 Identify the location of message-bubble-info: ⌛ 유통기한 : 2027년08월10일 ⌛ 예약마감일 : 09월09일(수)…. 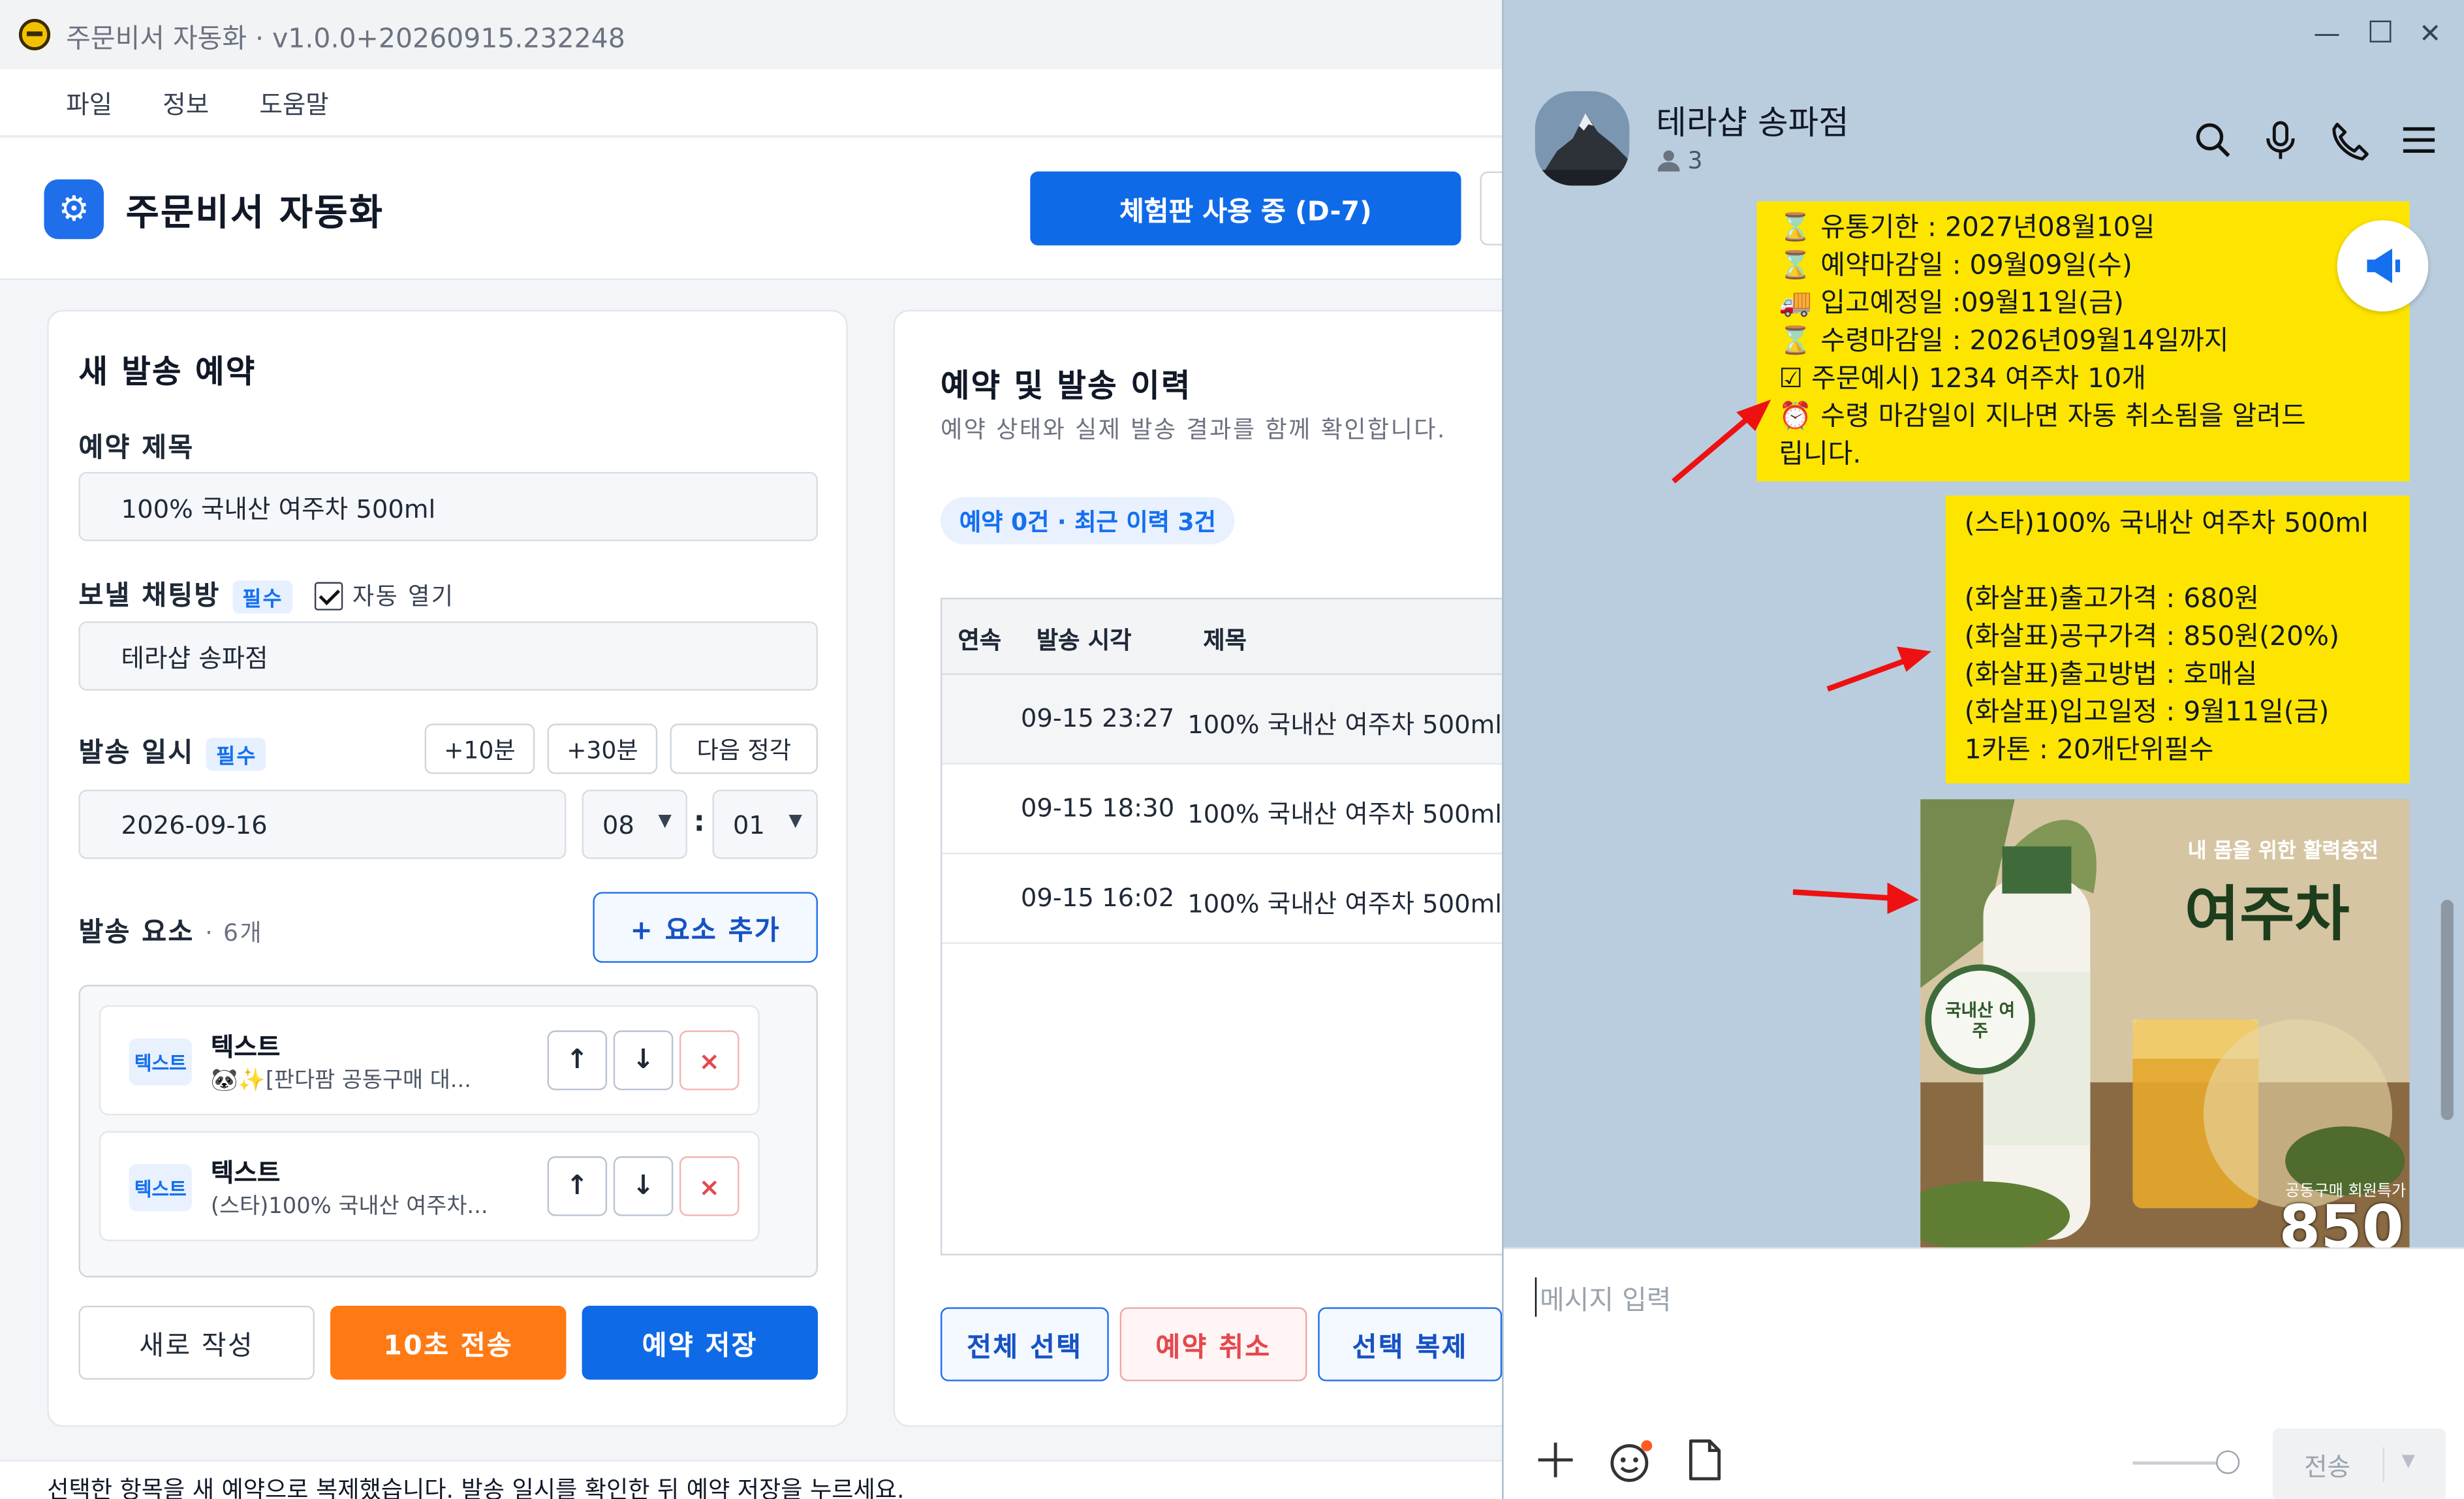
(2083, 341).